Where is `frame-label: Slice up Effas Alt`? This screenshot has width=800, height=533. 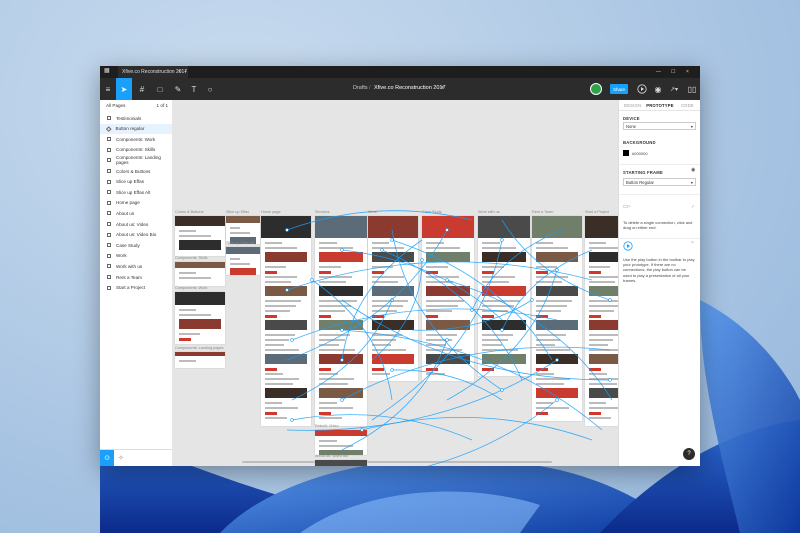 frame-label: Slice up Effas Alt is located at coordinates (240, 243).